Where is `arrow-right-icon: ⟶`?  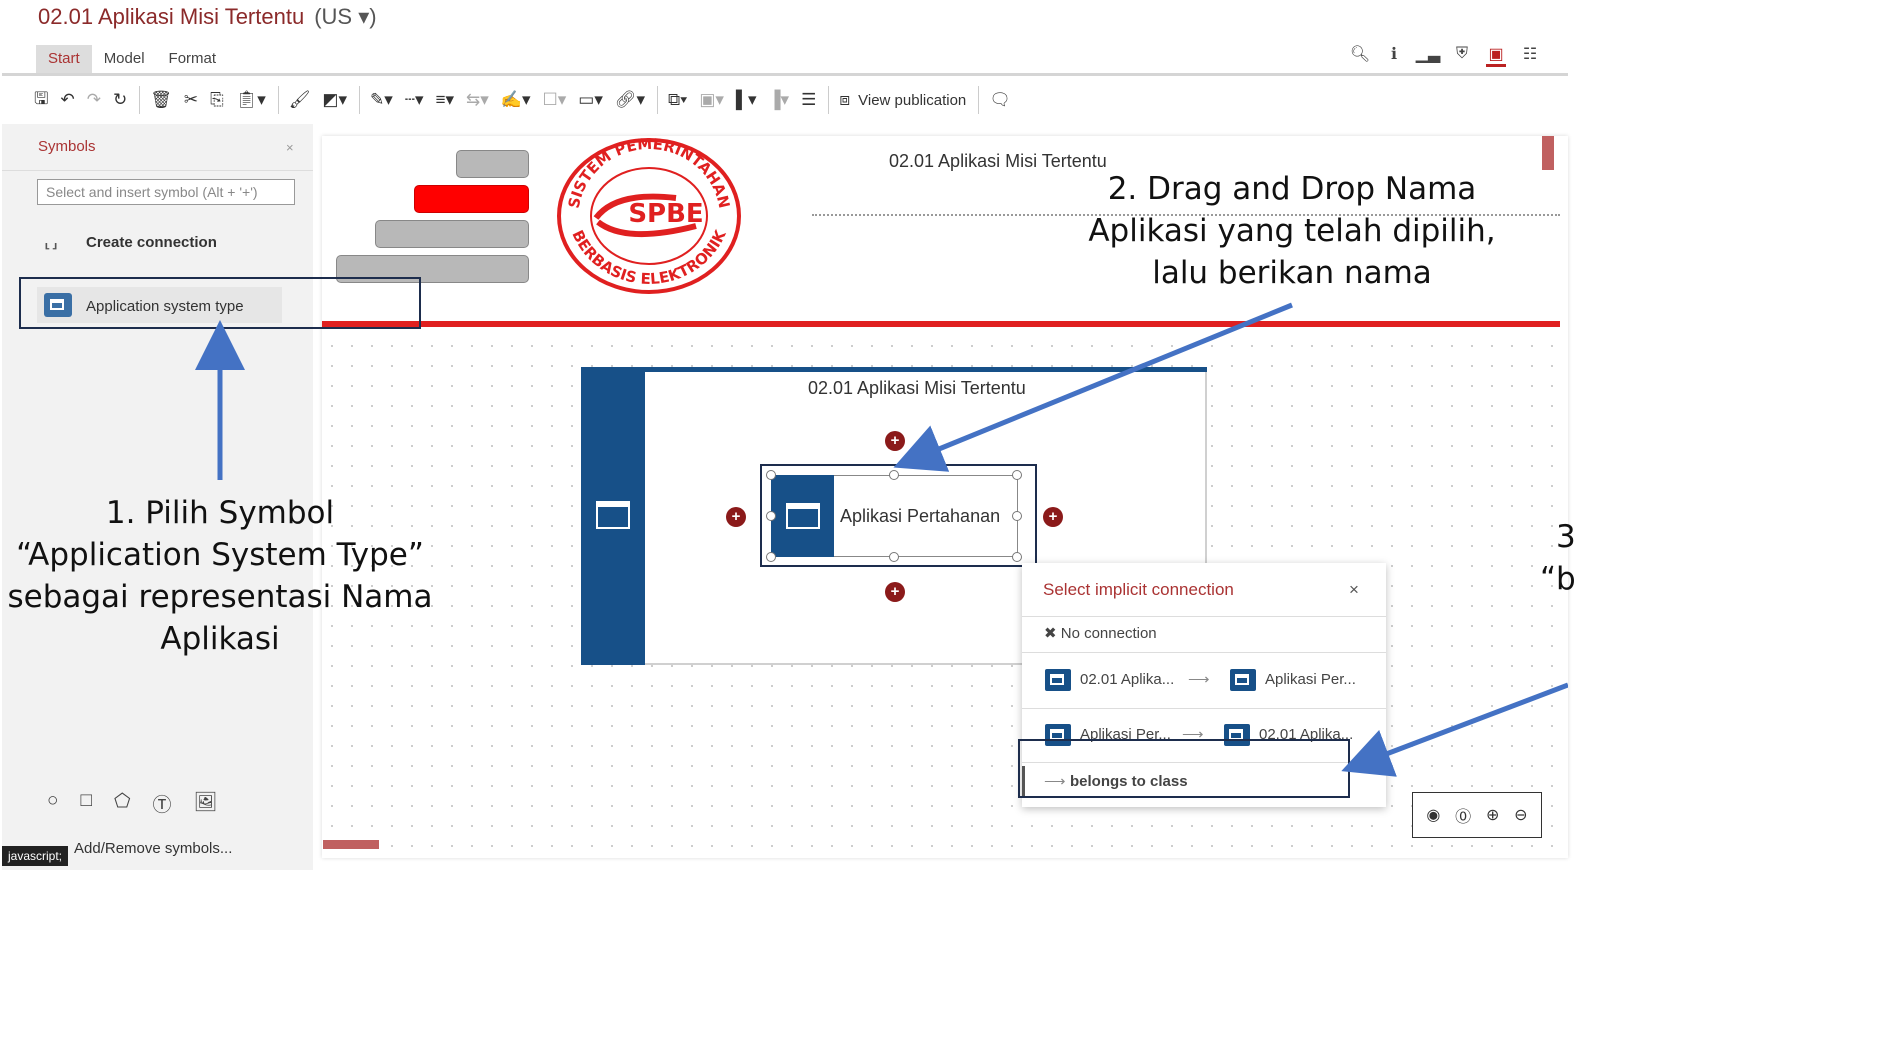 arrow-right-icon: ⟶ is located at coordinates (1199, 679).